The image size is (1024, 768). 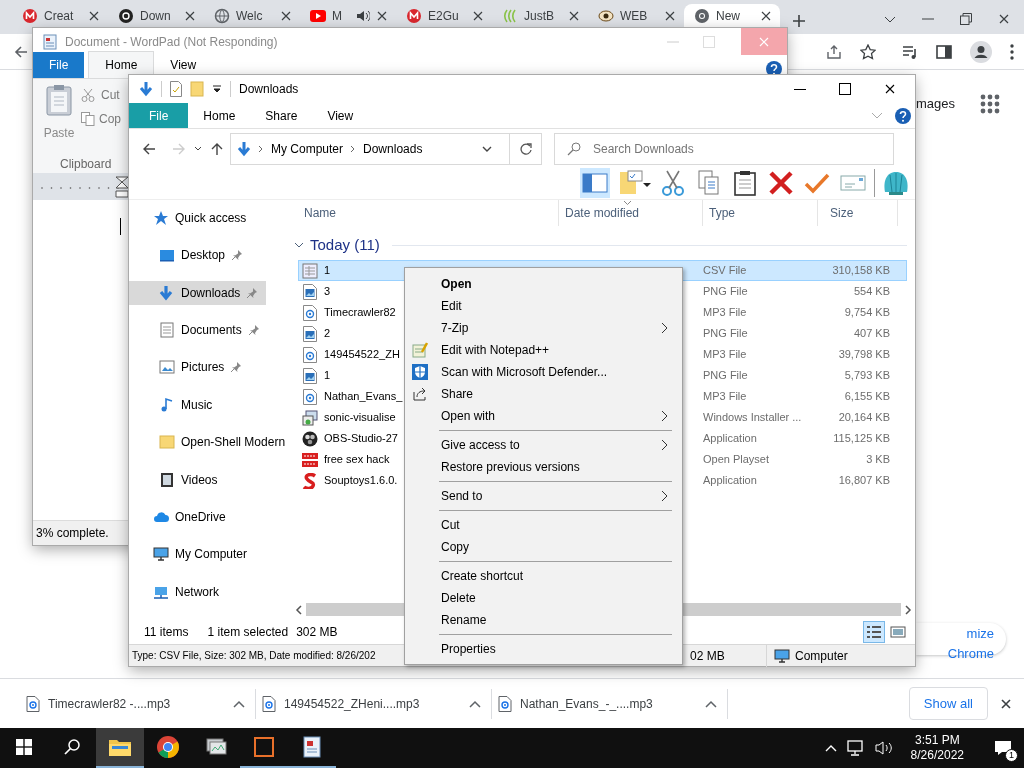 What do you see at coordinates (211, 331) in the screenshot?
I see `nav-label: Documents` at bounding box center [211, 331].